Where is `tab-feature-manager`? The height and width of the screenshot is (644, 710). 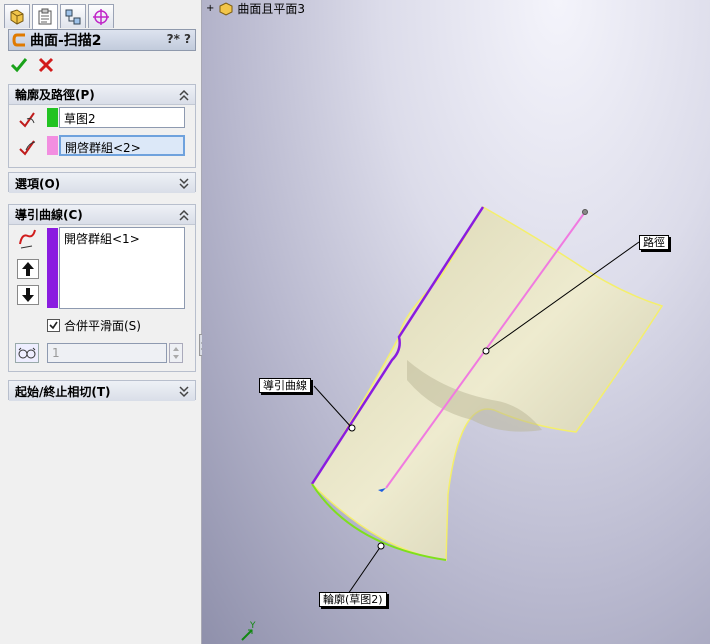 tab-feature-manager is located at coordinates (17, 16).